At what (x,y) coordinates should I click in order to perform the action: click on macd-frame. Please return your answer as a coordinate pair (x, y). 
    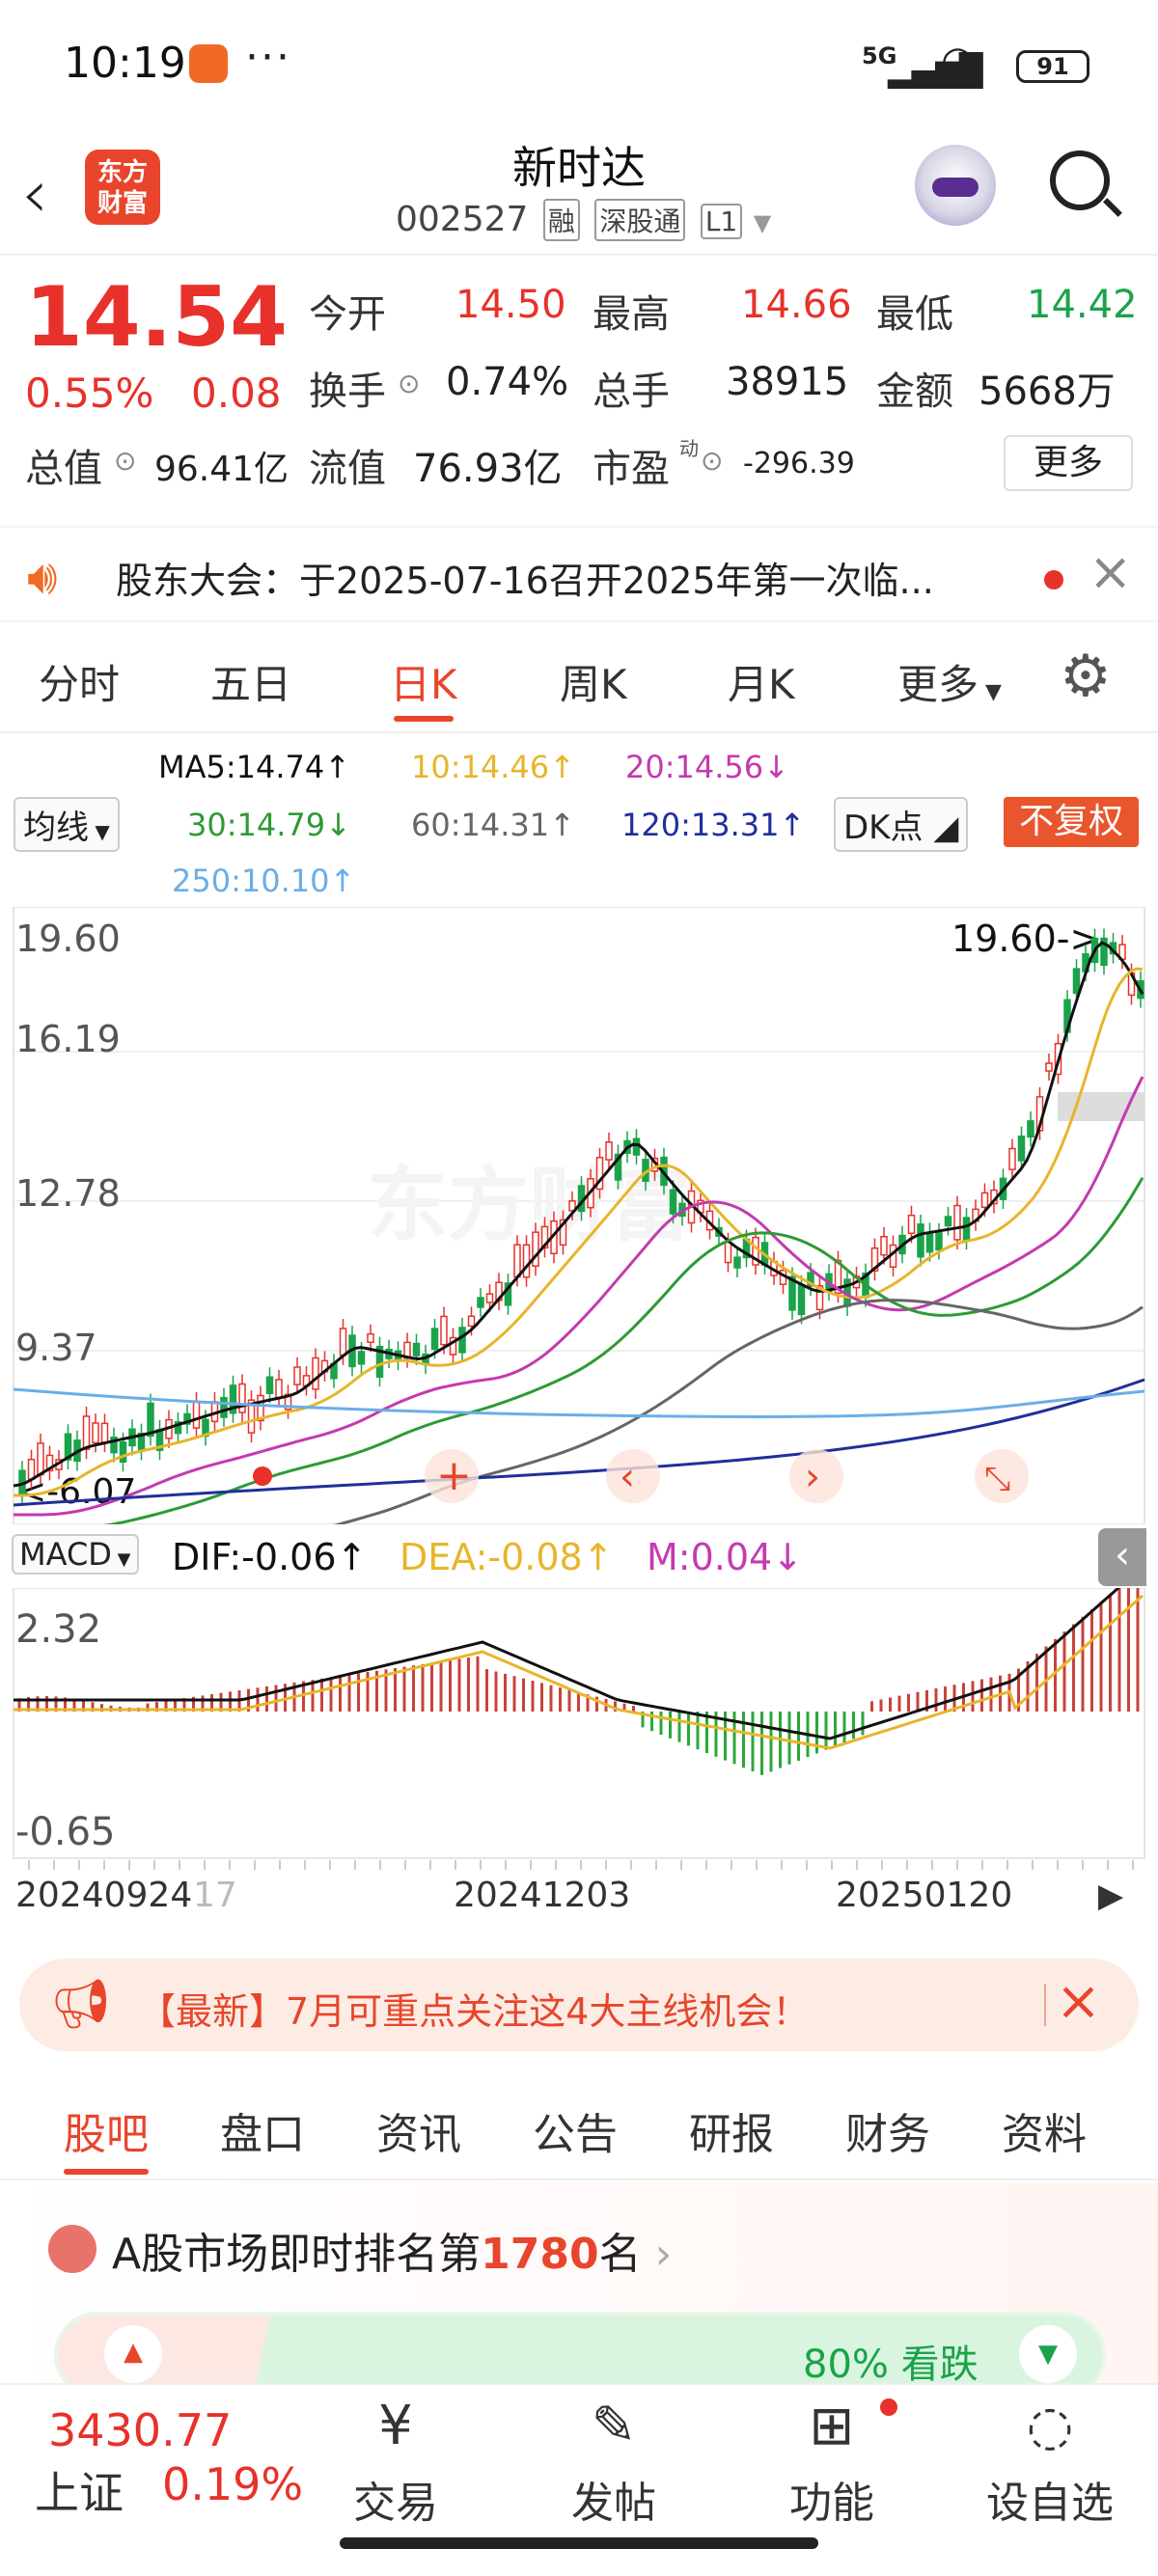
    Looking at the image, I should click on (579, 1723).